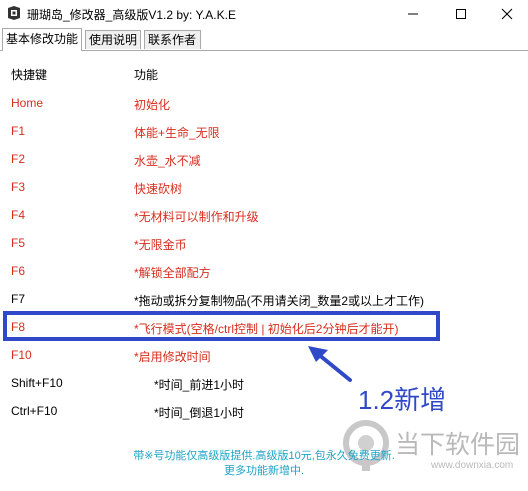 The image size is (528, 491). I want to click on row-function: *无限金币, so click(160, 245).